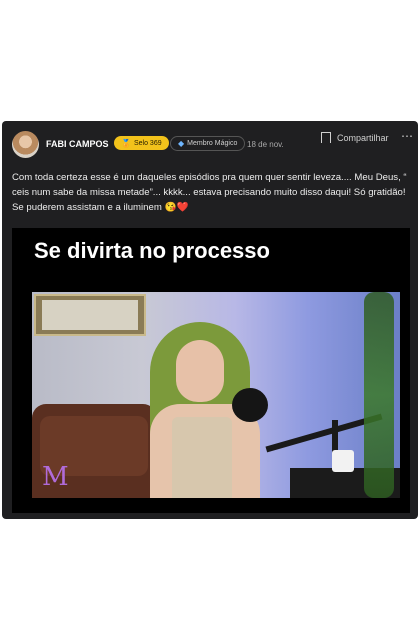 The height and width of the screenshot is (640, 420). I want to click on member-badge: ◆ Membro Mágico, so click(208, 143).